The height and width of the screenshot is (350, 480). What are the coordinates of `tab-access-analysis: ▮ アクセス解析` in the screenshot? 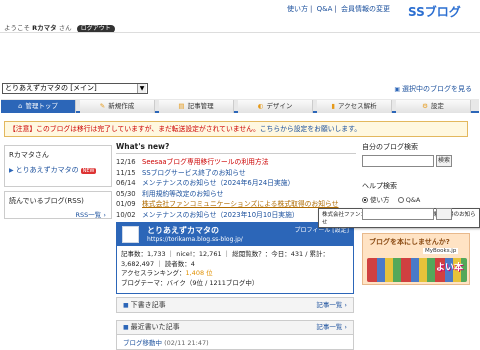 It's located at (354, 106).